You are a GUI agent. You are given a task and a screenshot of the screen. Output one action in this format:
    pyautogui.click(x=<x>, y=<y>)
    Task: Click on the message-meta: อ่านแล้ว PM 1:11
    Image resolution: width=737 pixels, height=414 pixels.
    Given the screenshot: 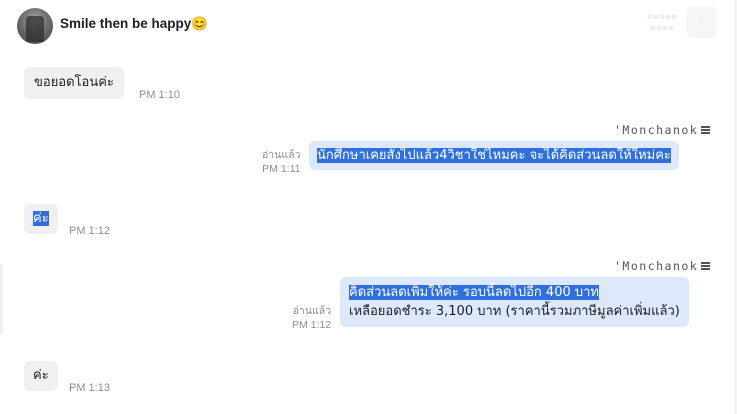 What is the action you would take?
    pyautogui.click(x=281, y=162)
    